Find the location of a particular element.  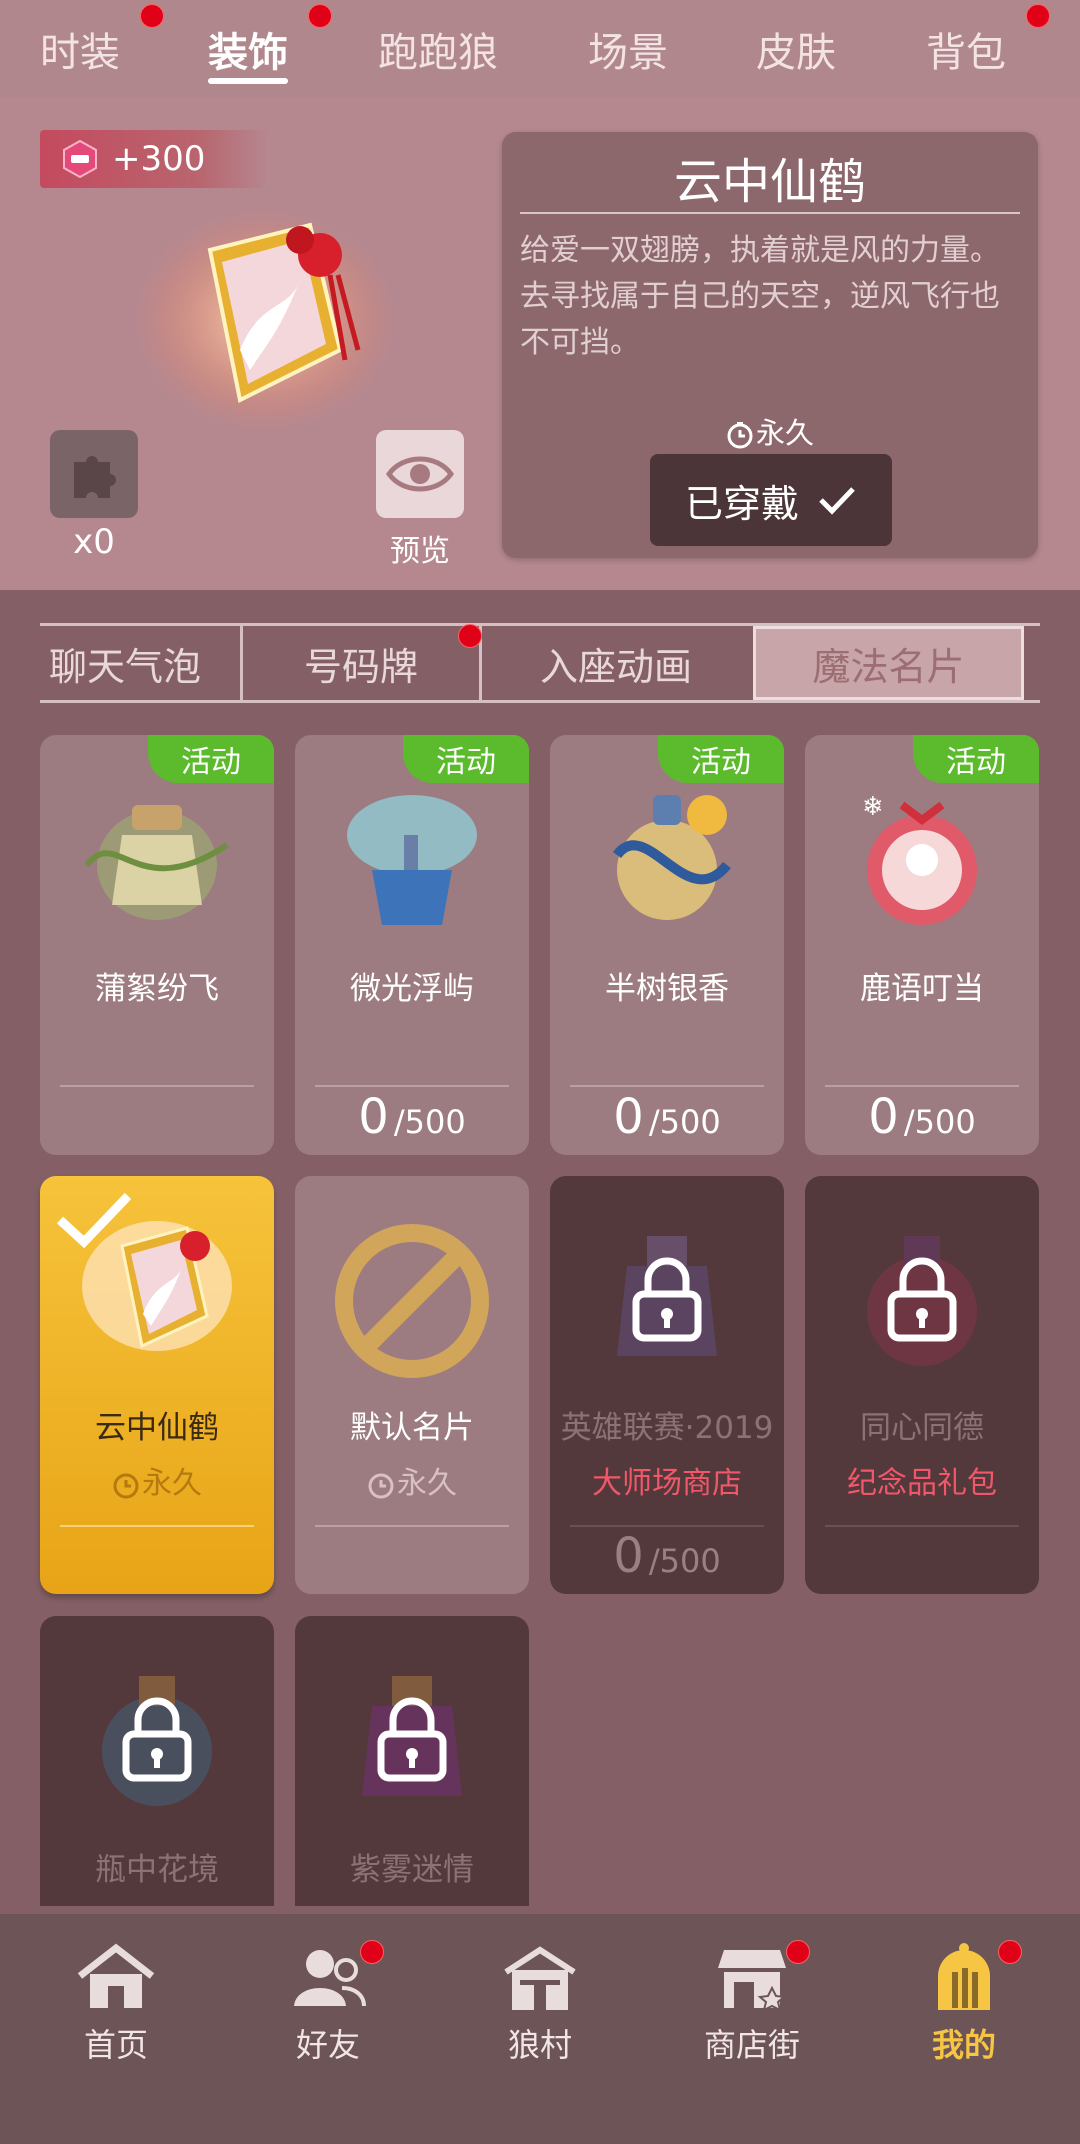

tab-label: 皮肤 is located at coordinates (796, 53).